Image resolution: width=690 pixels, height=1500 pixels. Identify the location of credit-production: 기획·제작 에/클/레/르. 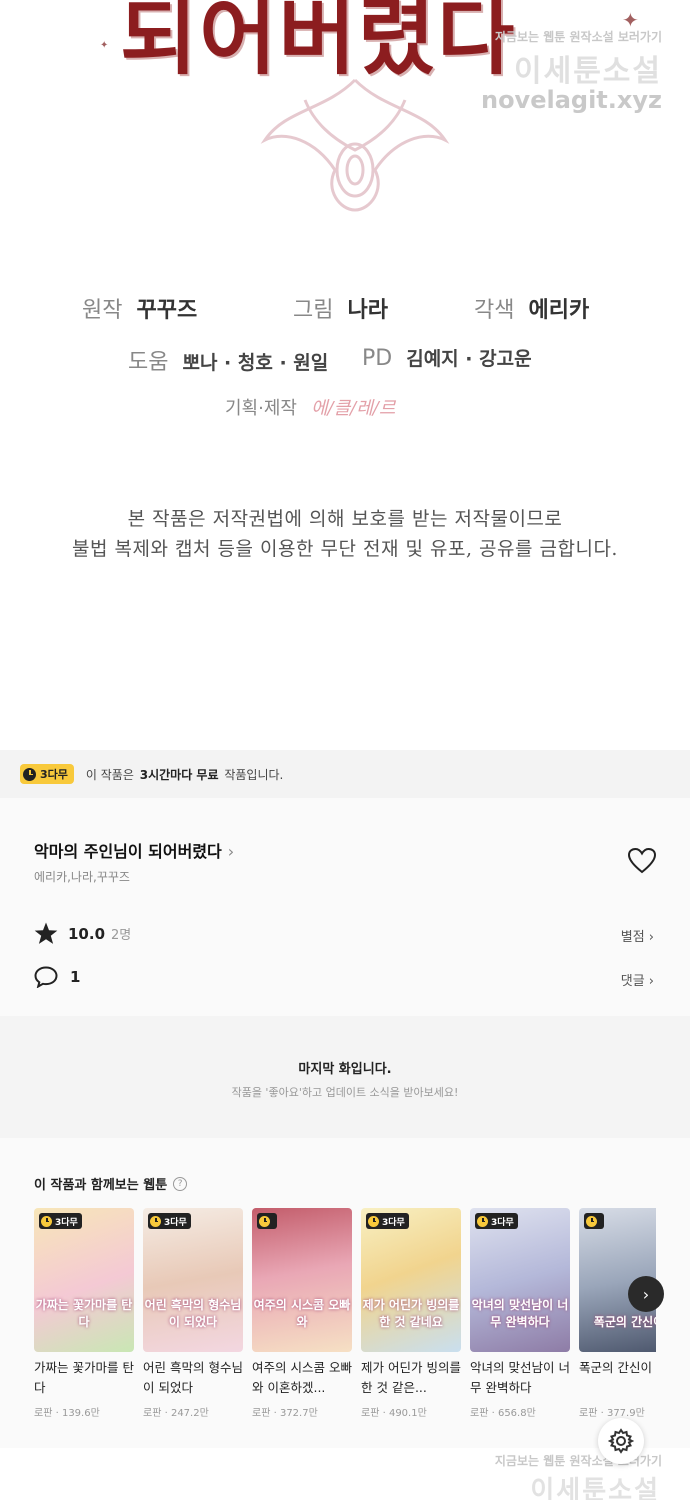
(310, 407).